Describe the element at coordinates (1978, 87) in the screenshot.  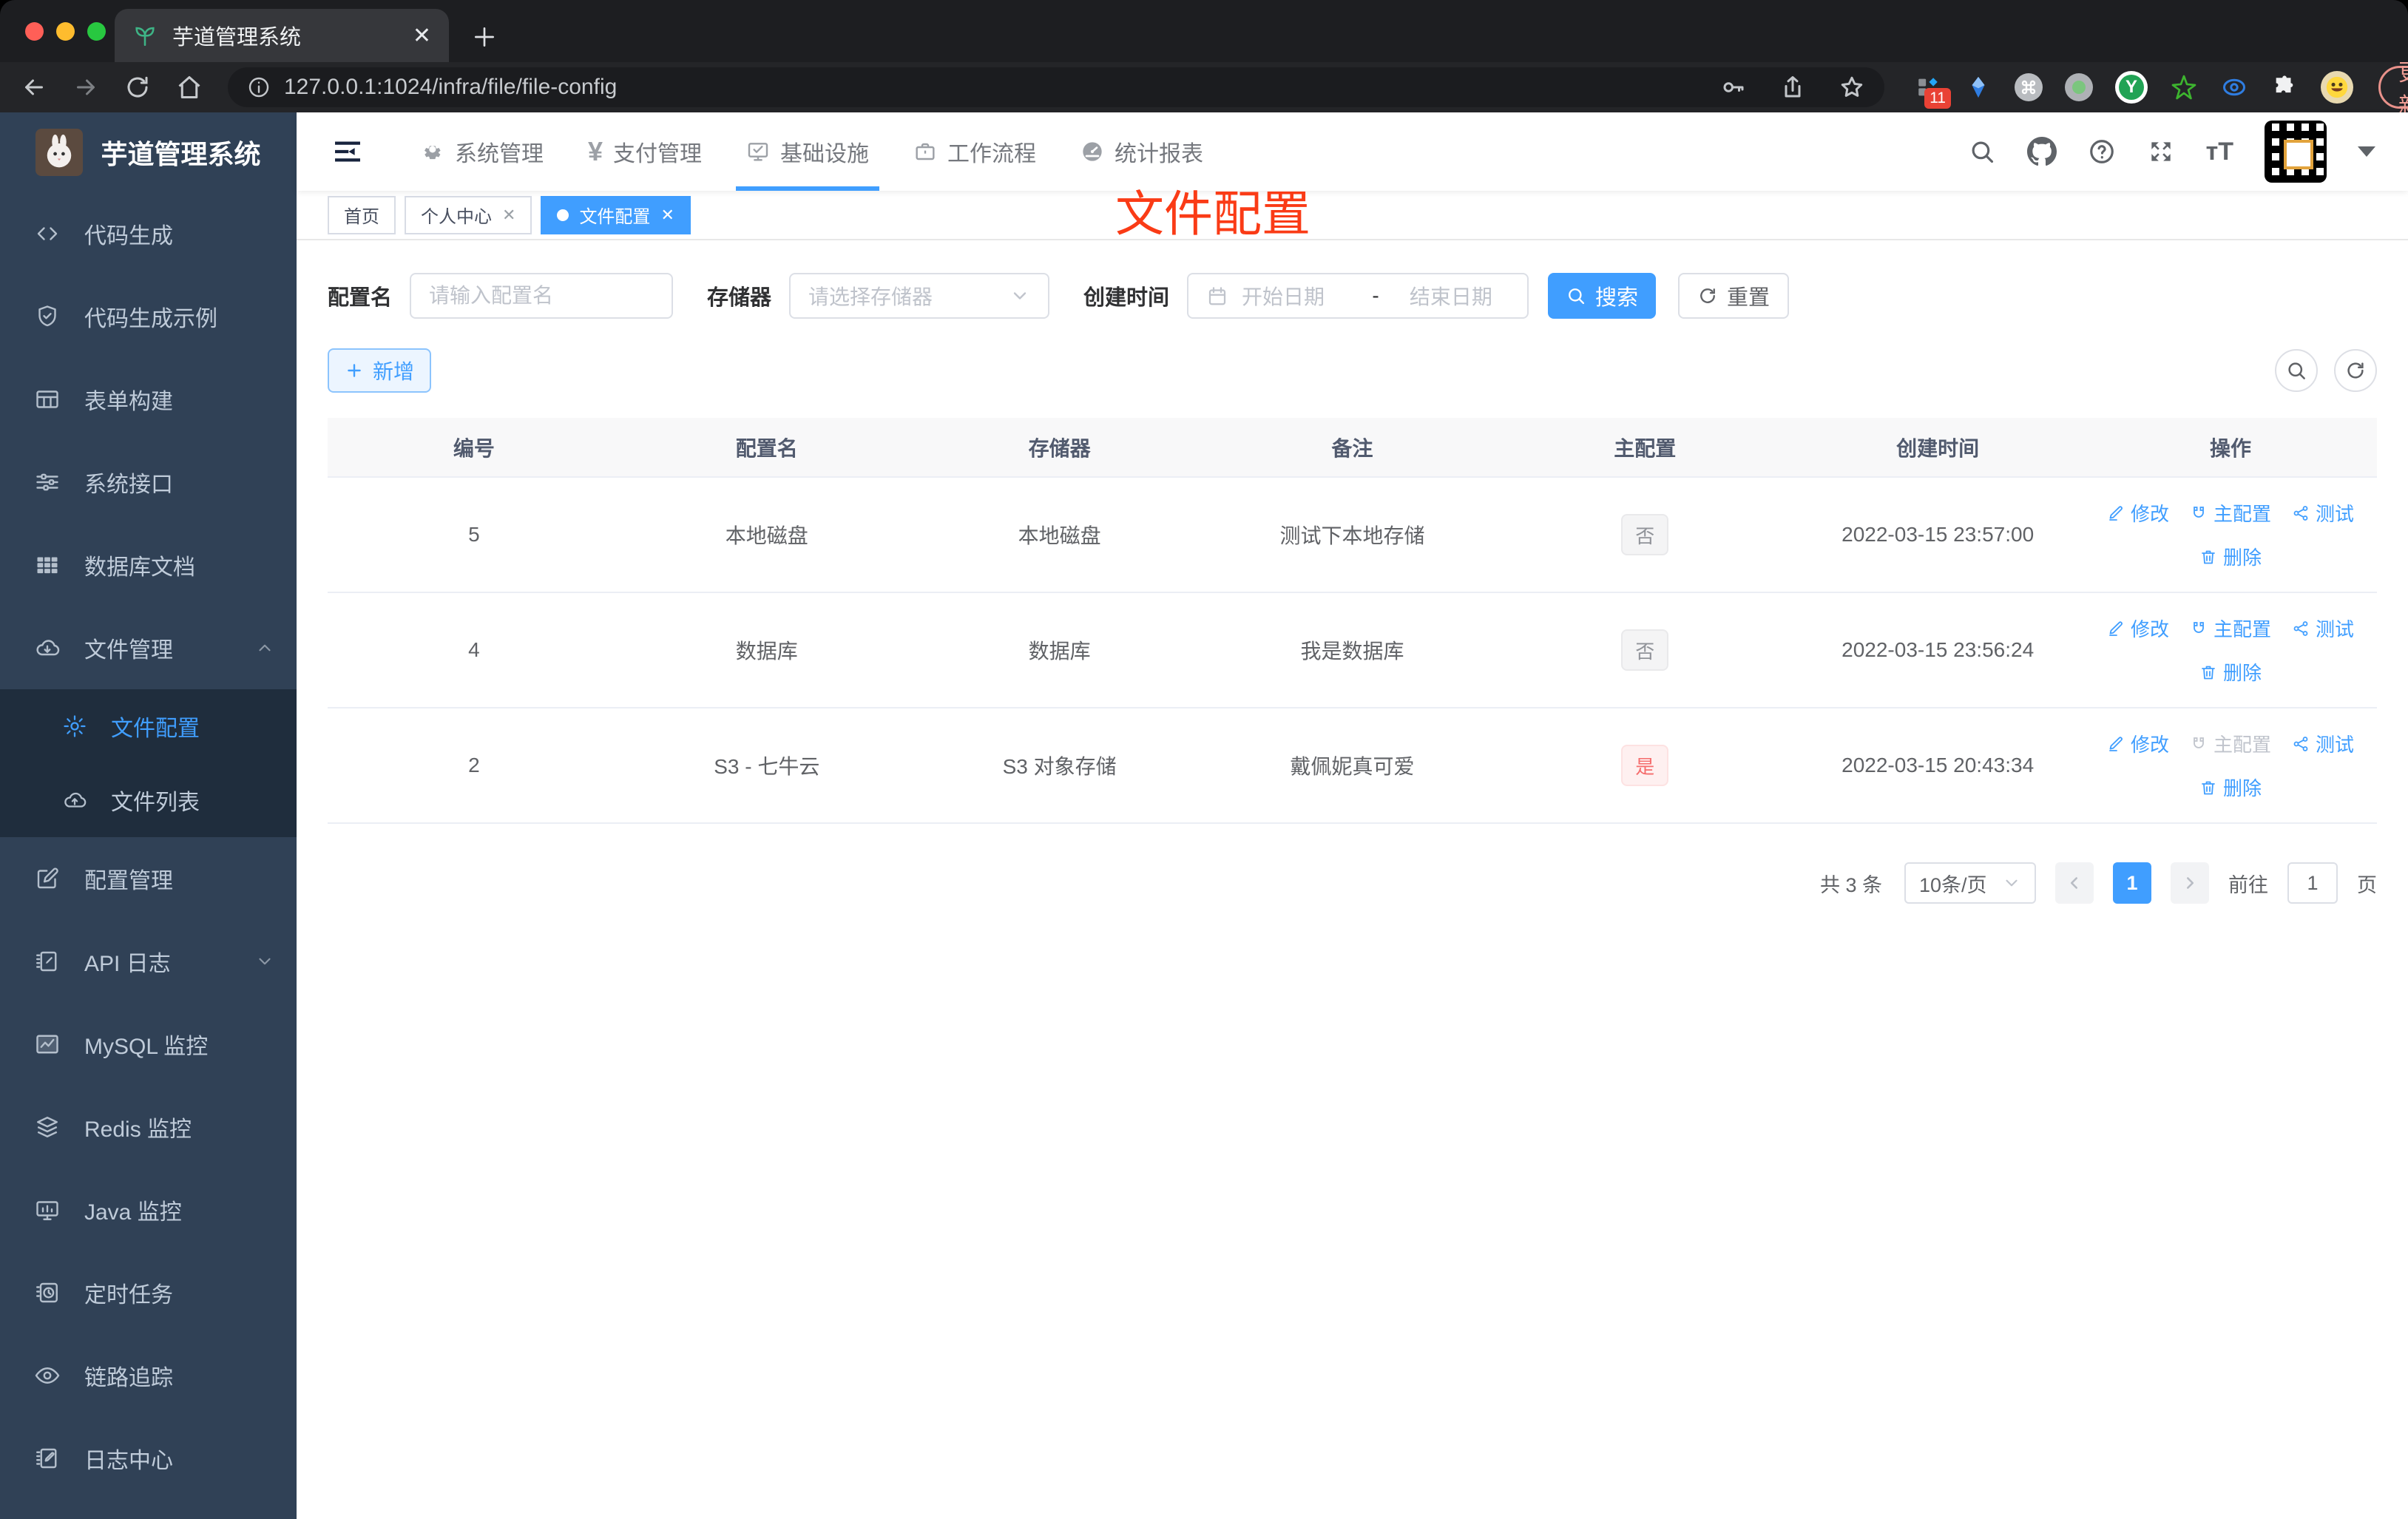
I see `extension-kite-icon` at that location.